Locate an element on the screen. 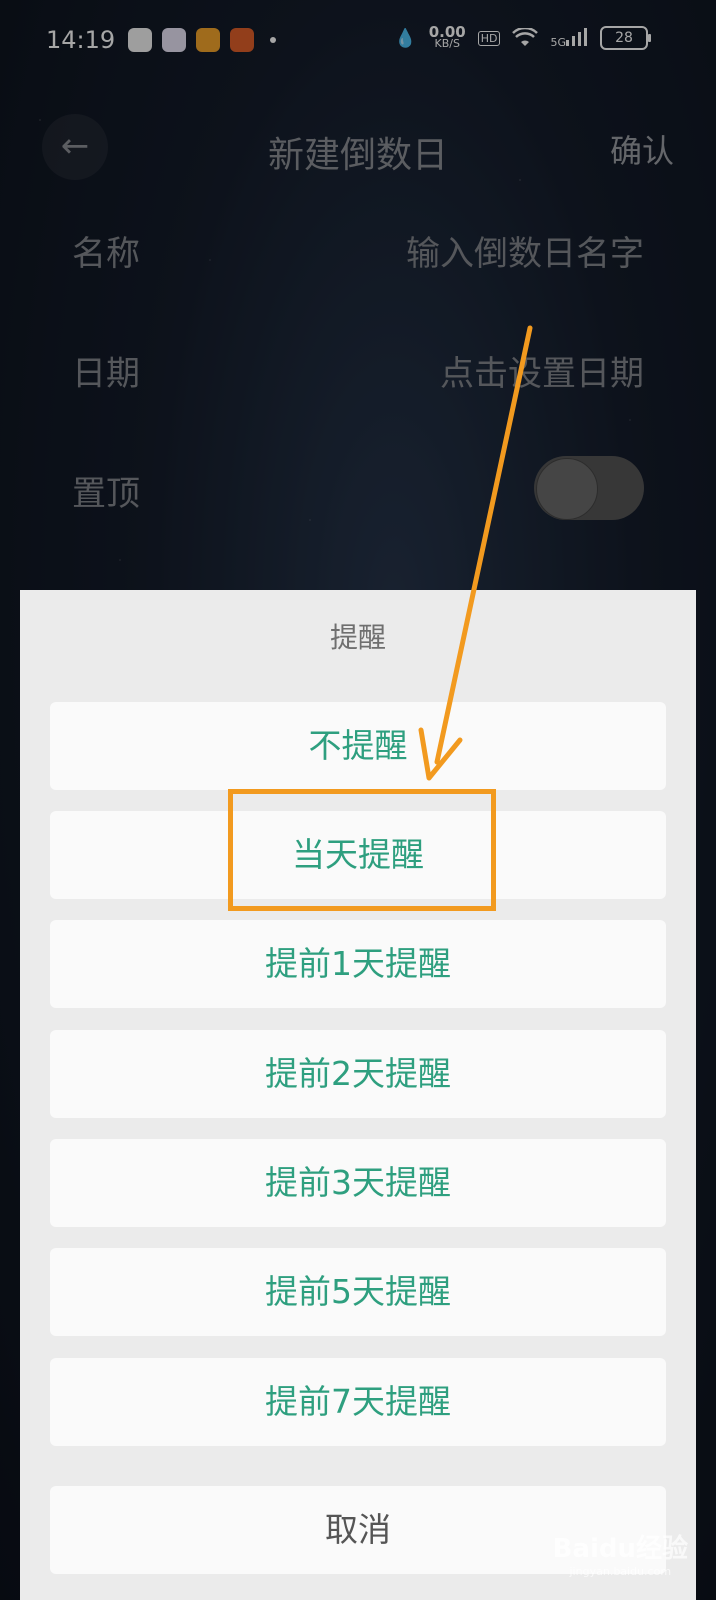  option-5-days-before: 提前5天提醒 is located at coordinates (358, 1292).